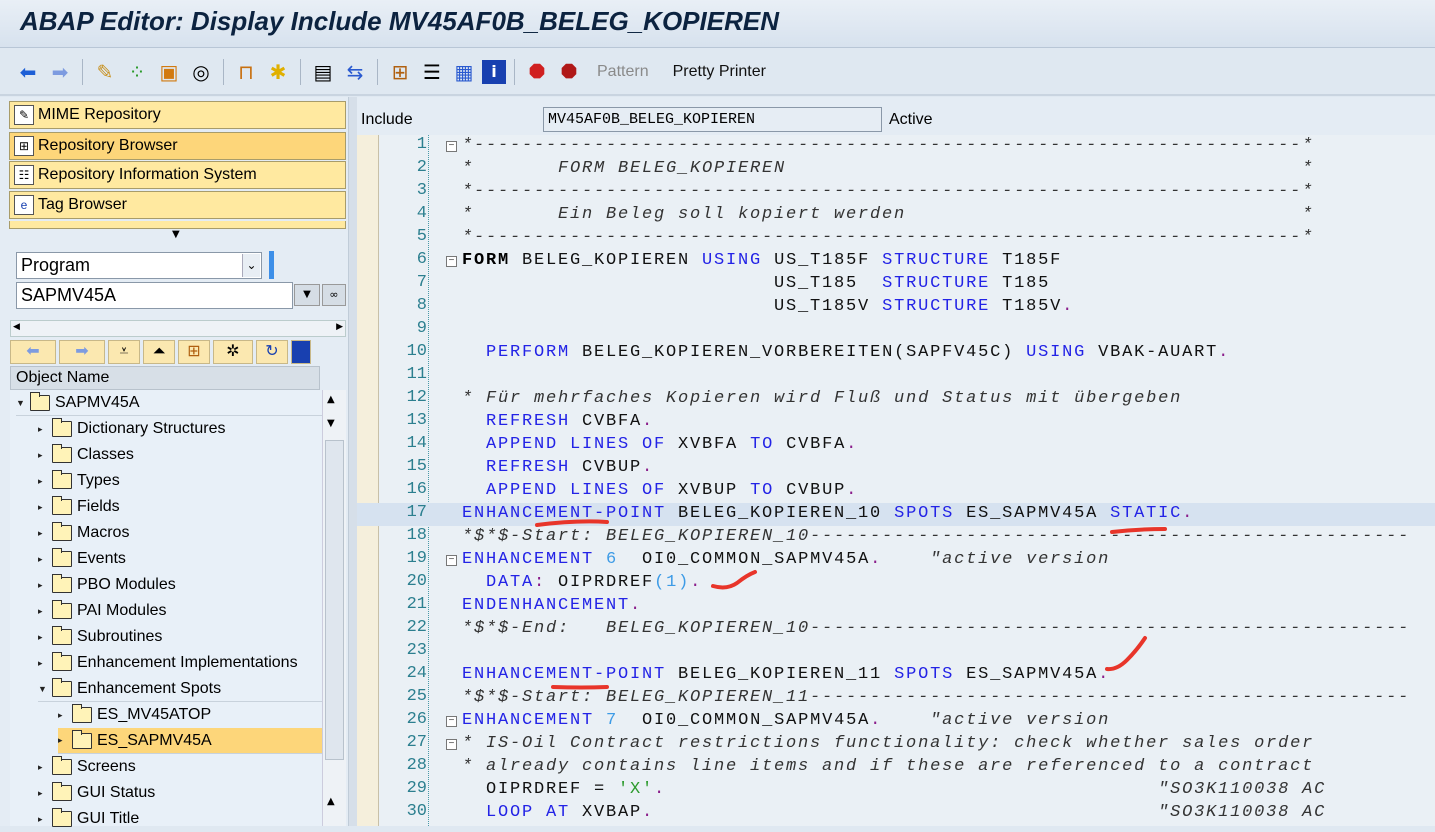 The height and width of the screenshot is (832, 1435). I want to click on where-used-list-icon: ◎, so click(201, 72).